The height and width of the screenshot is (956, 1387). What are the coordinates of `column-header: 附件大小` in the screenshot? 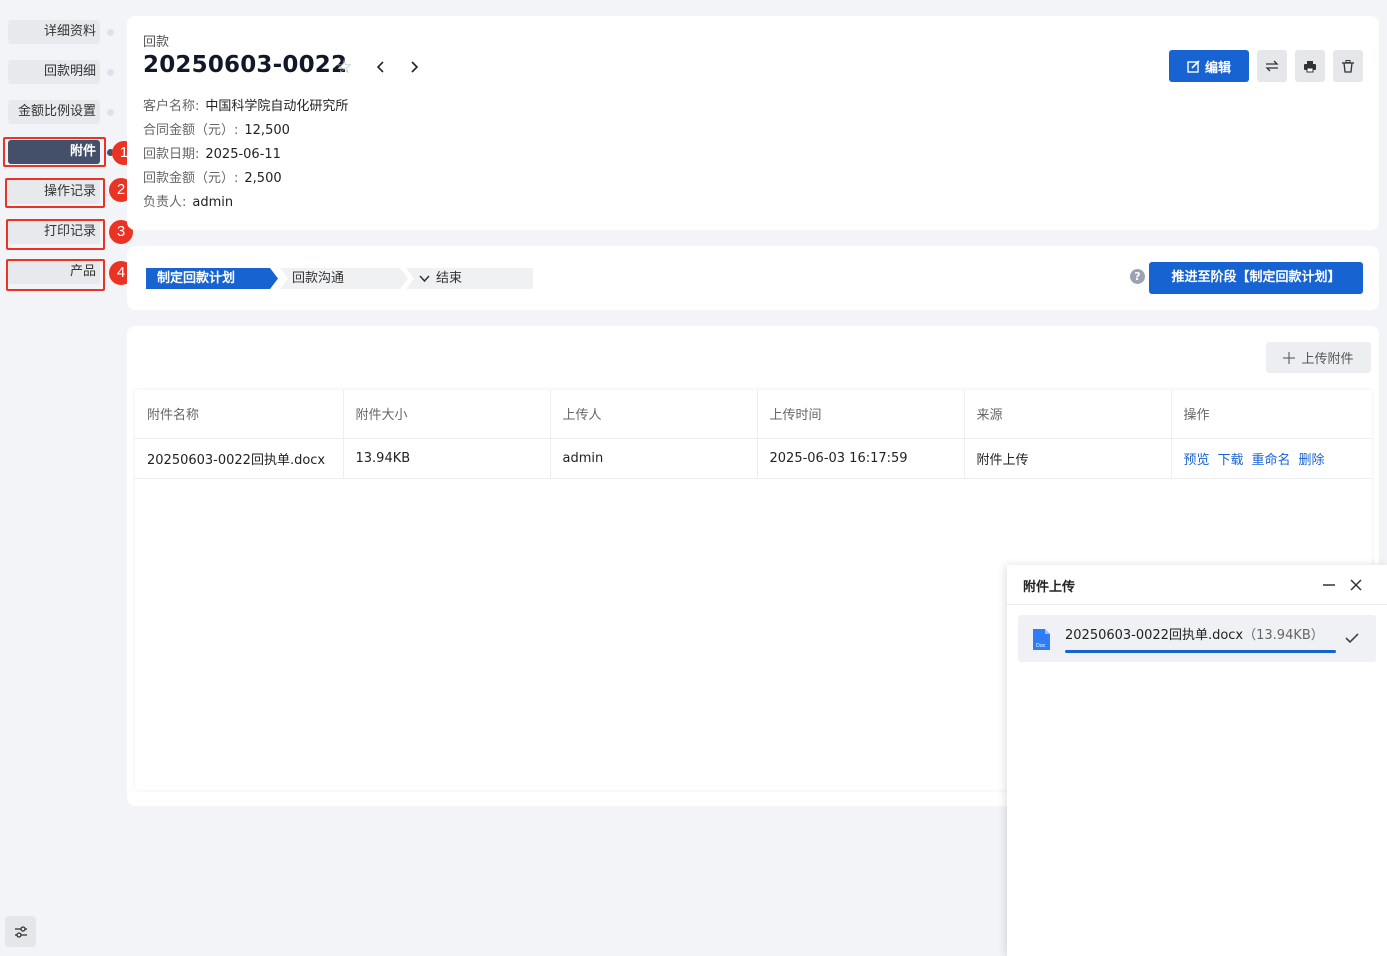 It's located at (447, 414).